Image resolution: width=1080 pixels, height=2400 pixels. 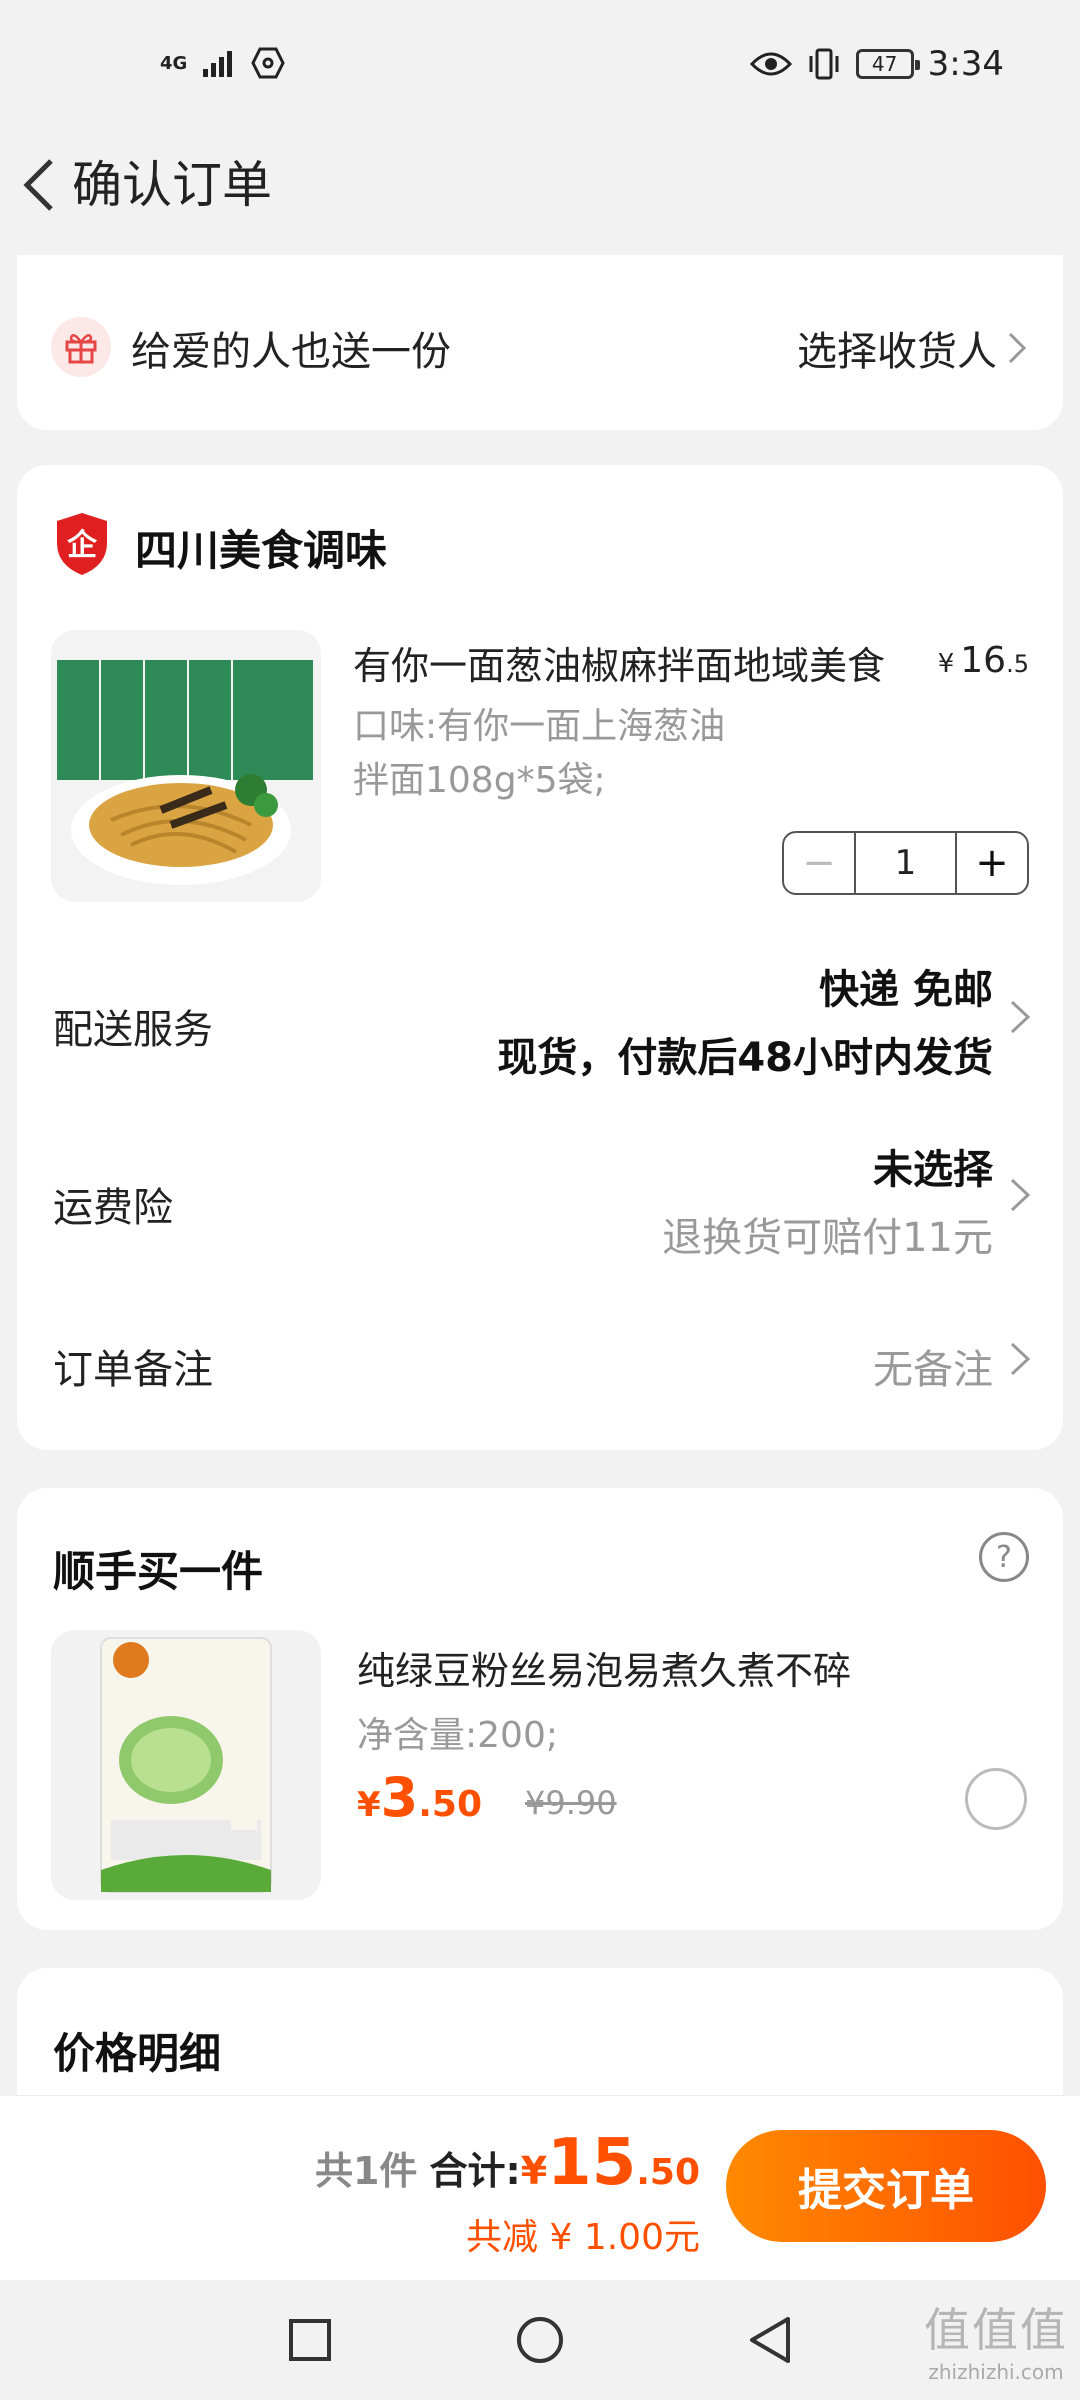 I want to click on product-price-int: 16, so click(x=983, y=660).